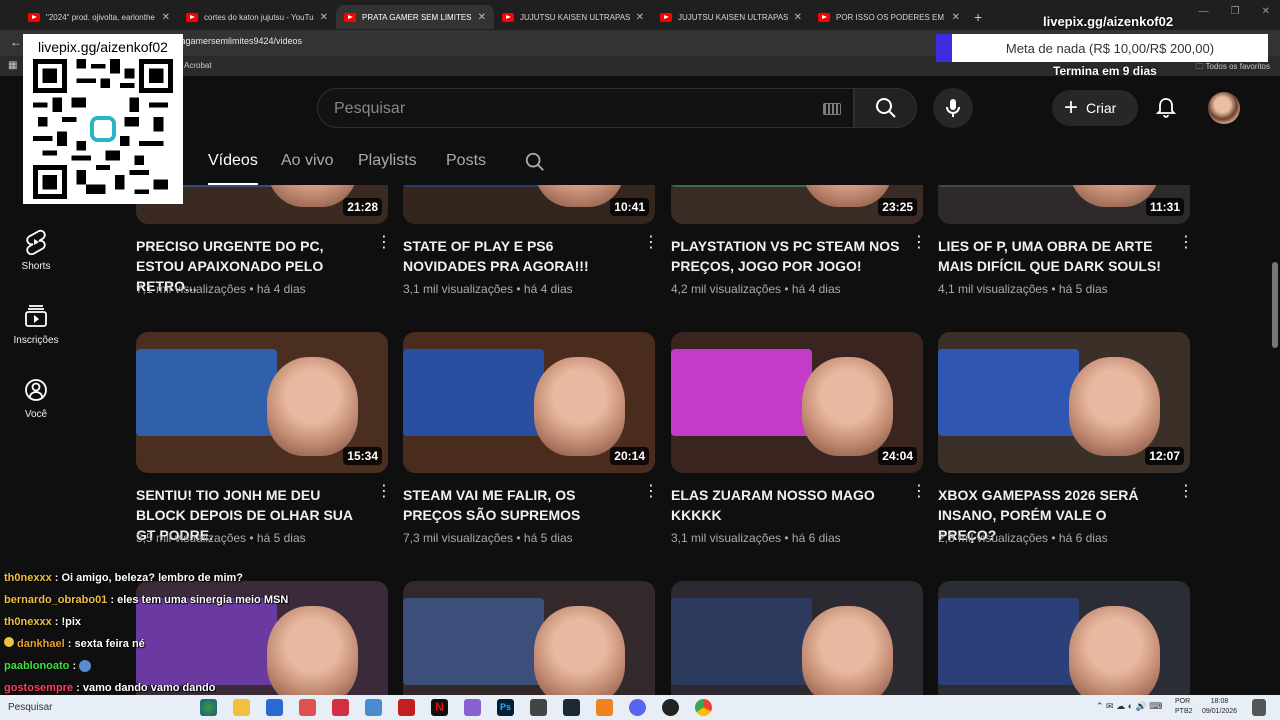 This screenshot has height=720, width=1280. Describe the element at coordinates (36, 398) in the screenshot. I see `nav-you: Você` at that location.